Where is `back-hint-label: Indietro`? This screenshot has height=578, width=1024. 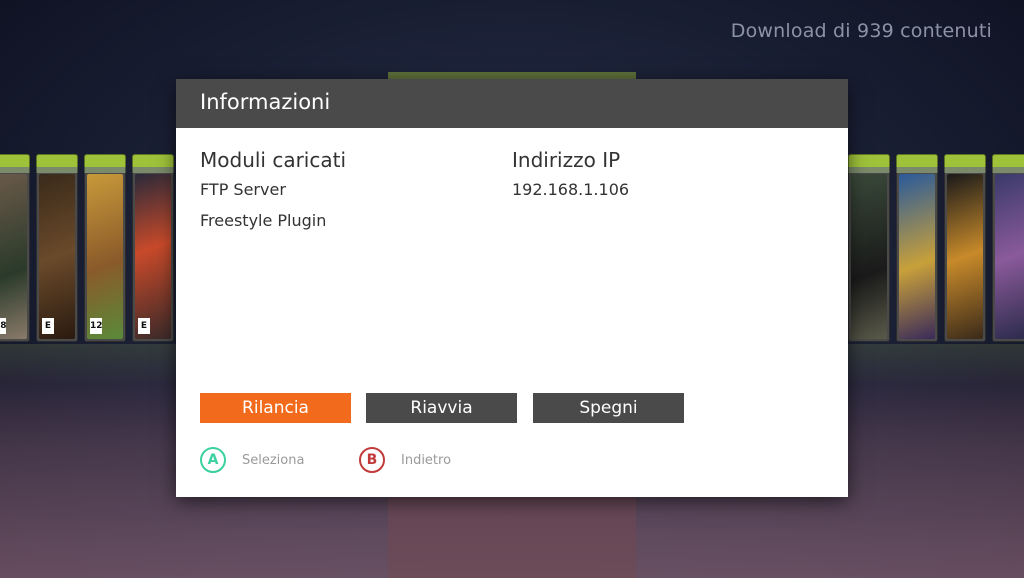 back-hint-label: Indietro is located at coordinates (426, 460).